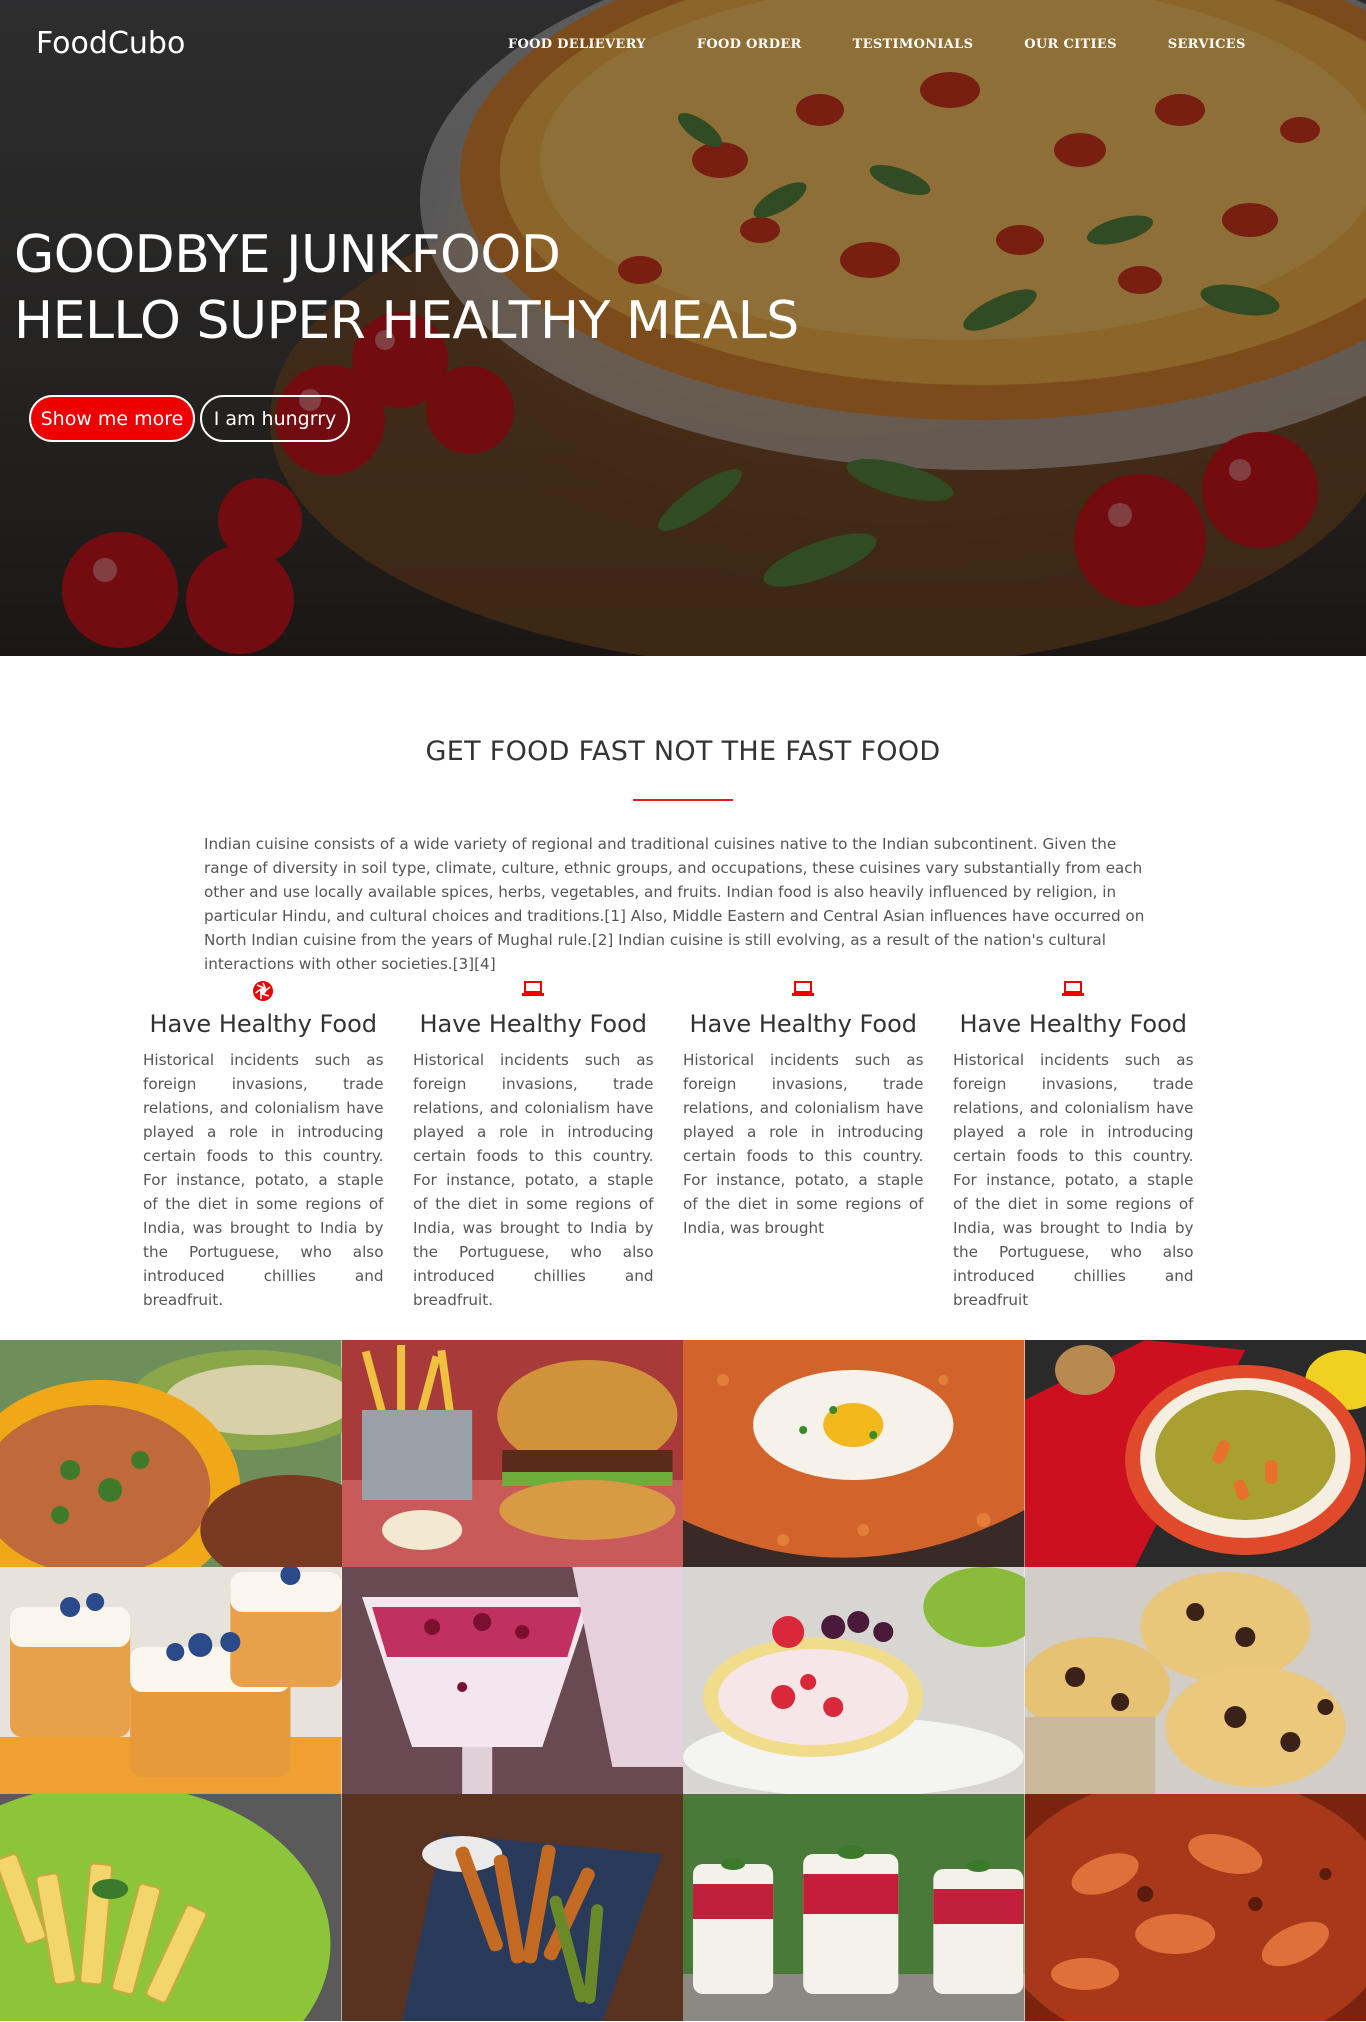  I want to click on penne-pasta-photo, so click(171, 1907).